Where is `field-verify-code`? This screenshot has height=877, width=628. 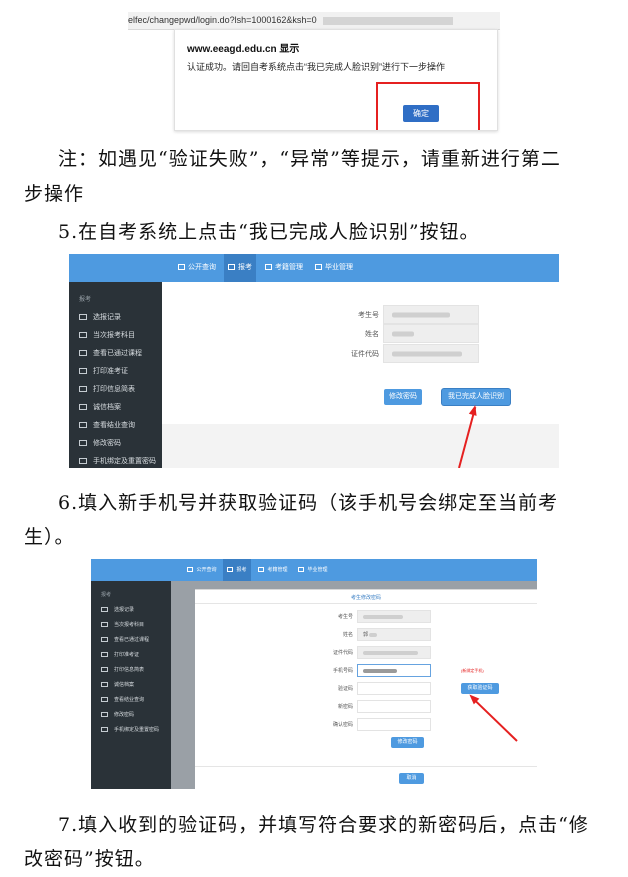
field-verify-code is located at coordinates (394, 688).